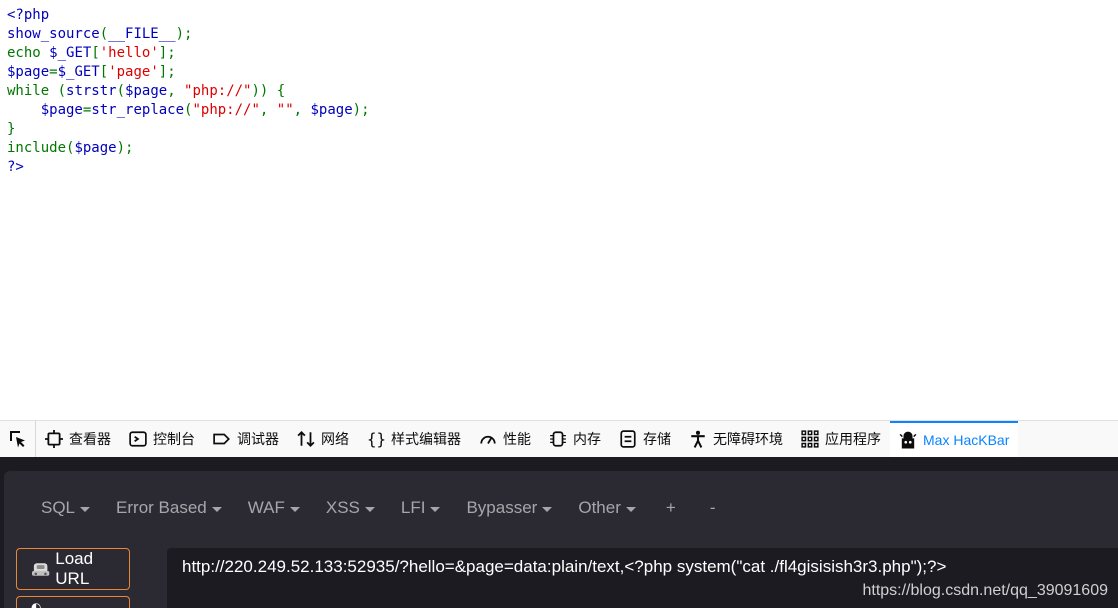  I want to click on tab-application: 应用程序, so click(841, 439).